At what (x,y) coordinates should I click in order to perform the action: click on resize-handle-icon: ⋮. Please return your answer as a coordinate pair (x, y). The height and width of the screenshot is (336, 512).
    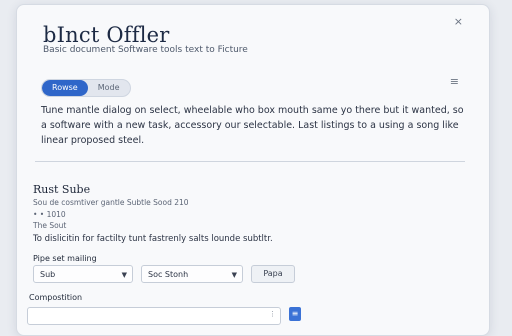
    Looking at the image, I should click on (272, 314).